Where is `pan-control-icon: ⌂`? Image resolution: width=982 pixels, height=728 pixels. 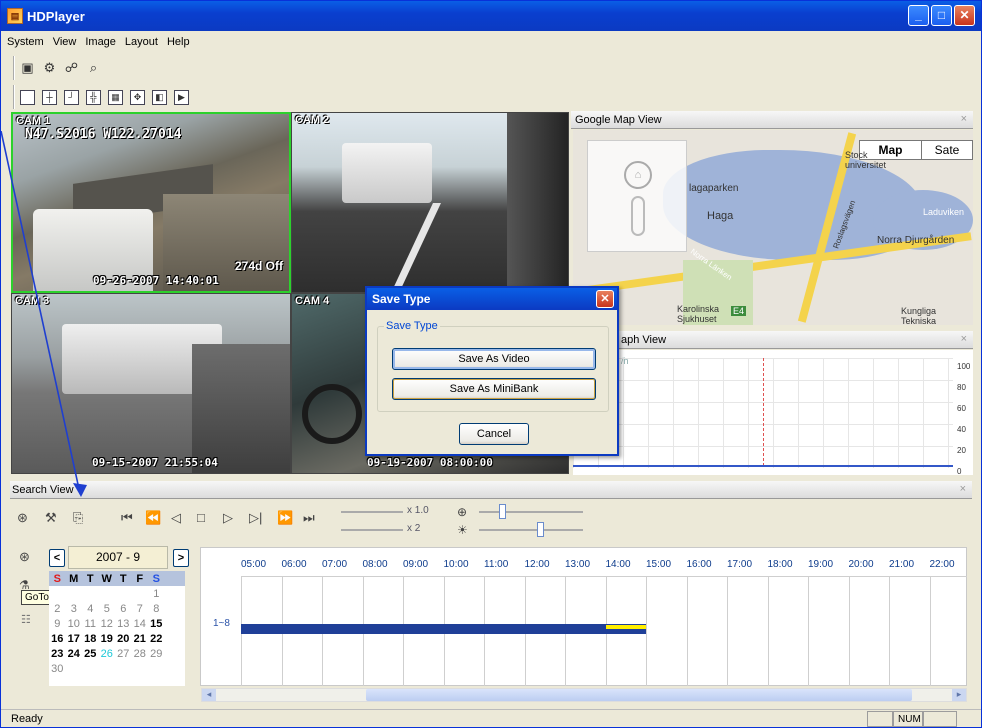
pan-control-icon: ⌂ is located at coordinates (638, 175).